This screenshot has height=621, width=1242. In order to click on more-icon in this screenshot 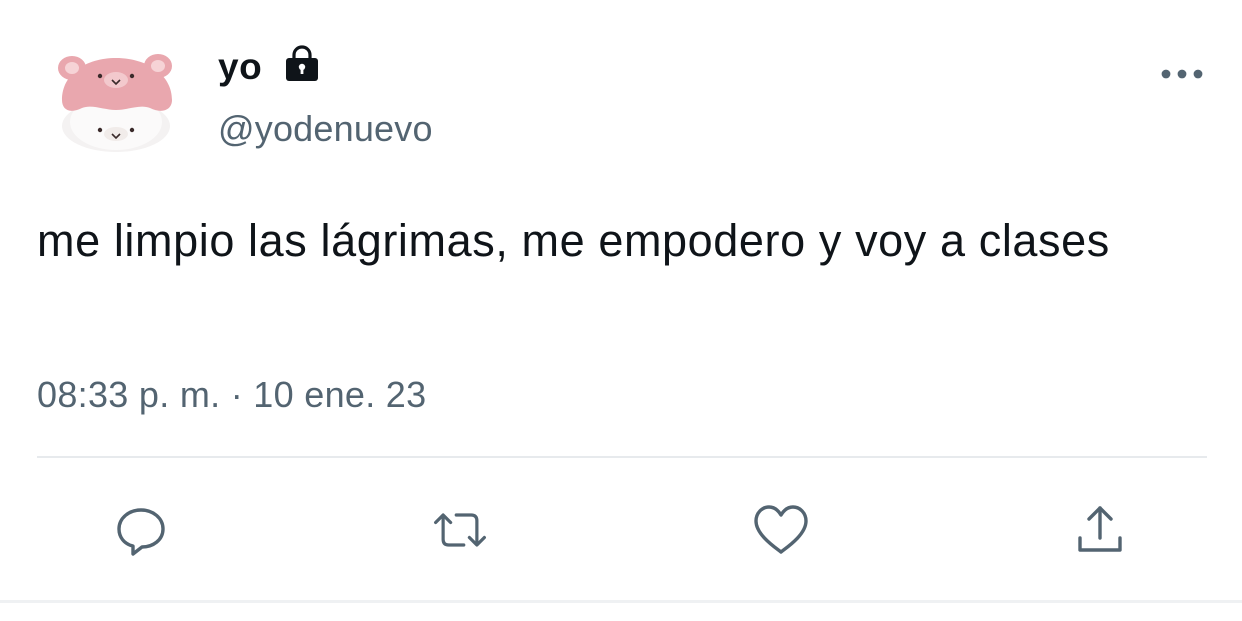, I will do `click(1182, 74)`.